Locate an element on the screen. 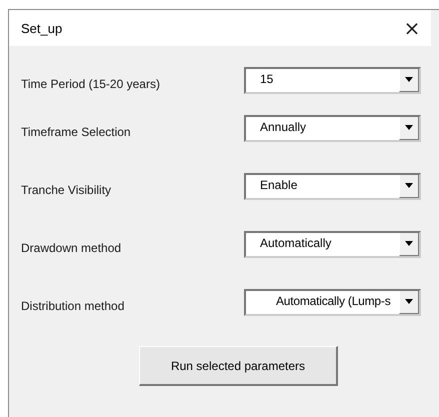 The image size is (439, 417). dropdown-field: 15 is located at coordinates (332, 80).